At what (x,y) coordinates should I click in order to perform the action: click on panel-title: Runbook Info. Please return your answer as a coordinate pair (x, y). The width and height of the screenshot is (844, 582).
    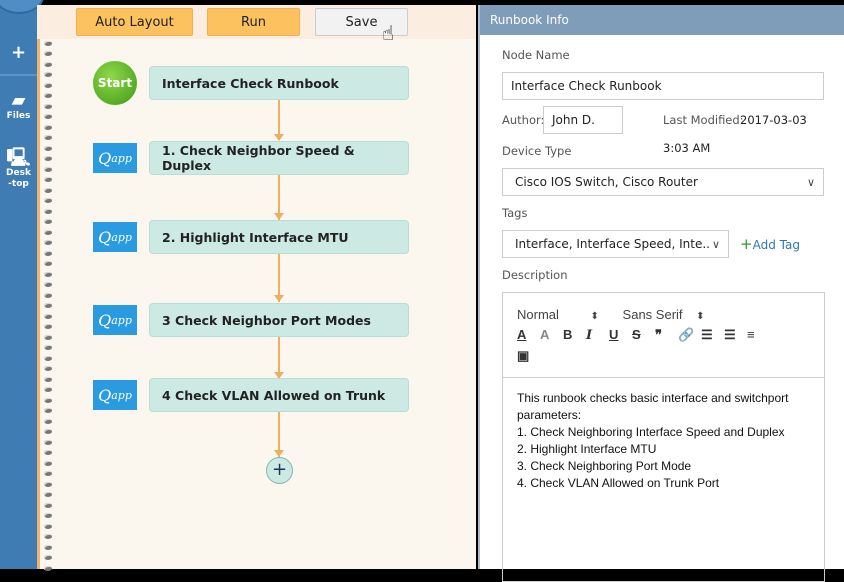
    Looking at the image, I should click on (662, 20).